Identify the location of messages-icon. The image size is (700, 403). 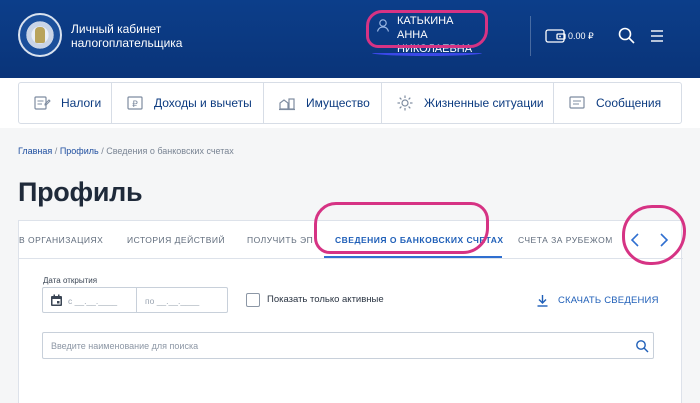
(577, 102).